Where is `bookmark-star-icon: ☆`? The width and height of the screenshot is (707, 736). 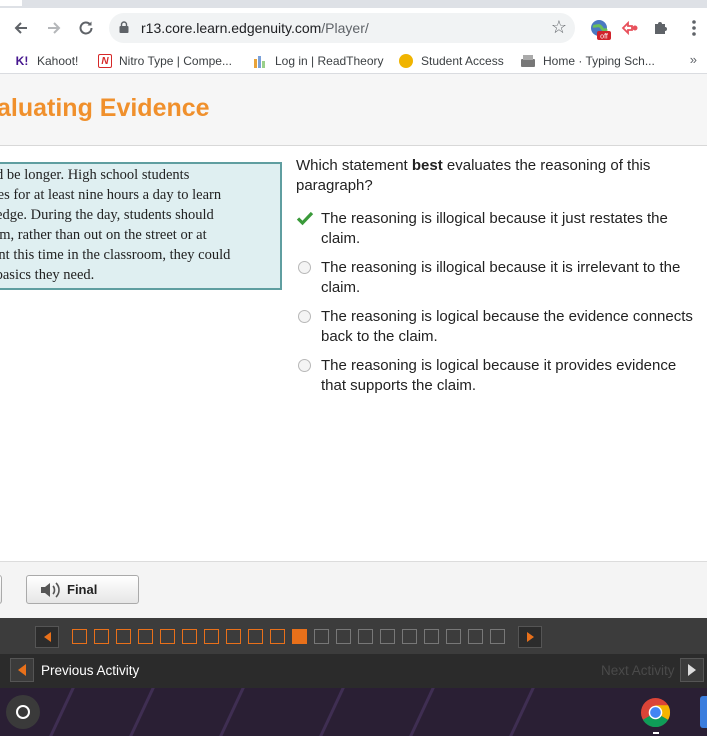
bookmark-star-icon: ☆ is located at coordinates (559, 27).